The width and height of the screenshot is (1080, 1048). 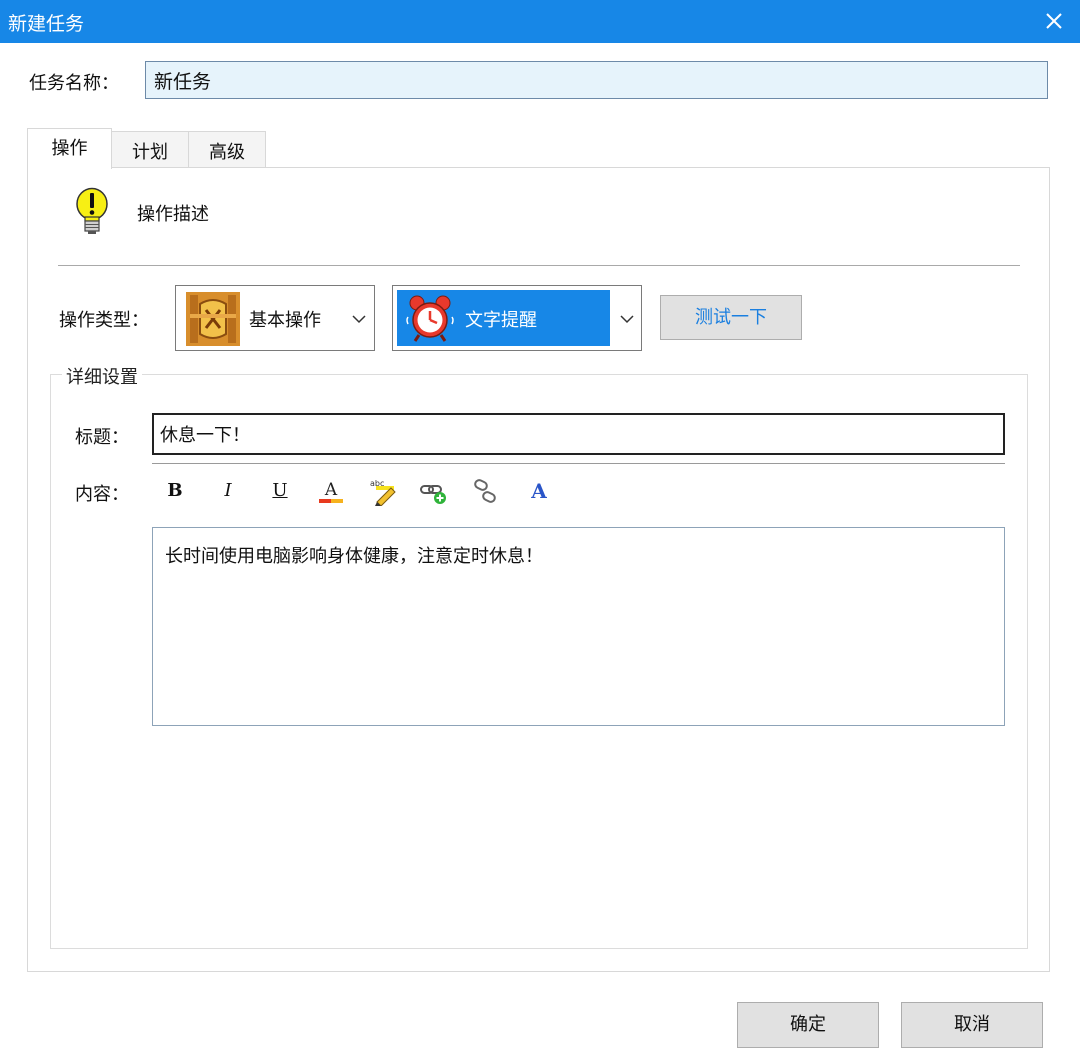 I want to click on category-value: 基本操作, so click(x=285, y=320).